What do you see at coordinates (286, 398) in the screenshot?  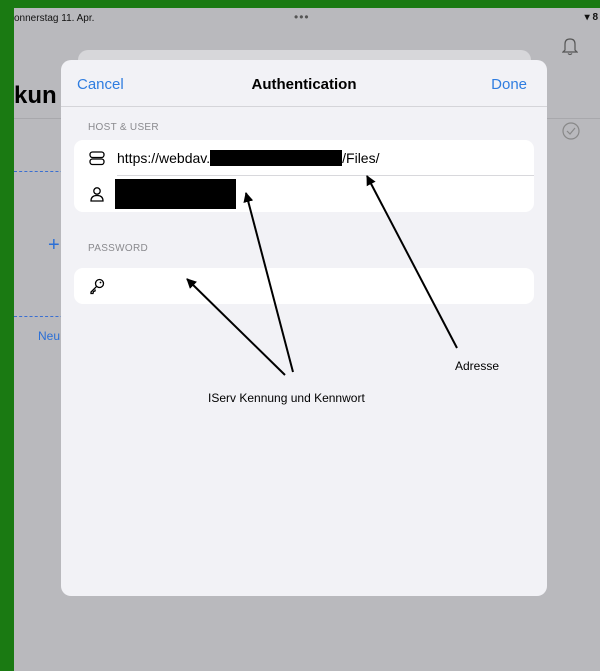 I see `credentials-annotation: IServ Kennung und Kennwort` at bounding box center [286, 398].